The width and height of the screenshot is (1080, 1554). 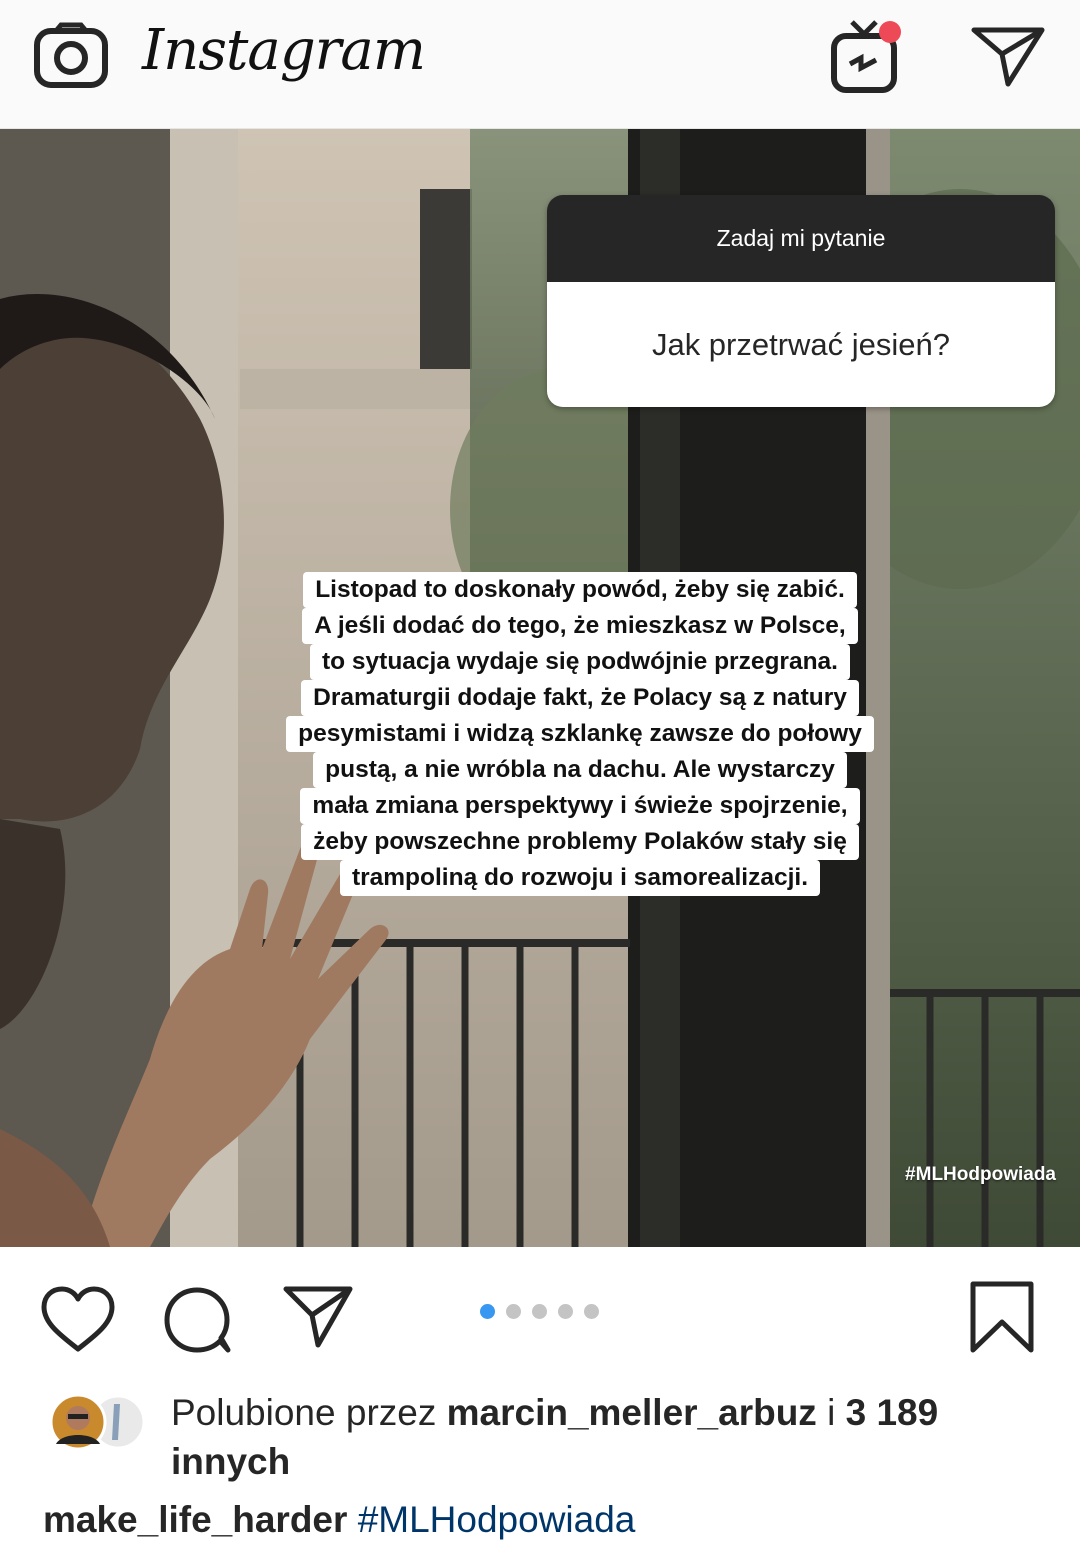 What do you see at coordinates (632, 1412) in the screenshot?
I see `liker-username: marcin_meller_arbuz` at bounding box center [632, 1412].